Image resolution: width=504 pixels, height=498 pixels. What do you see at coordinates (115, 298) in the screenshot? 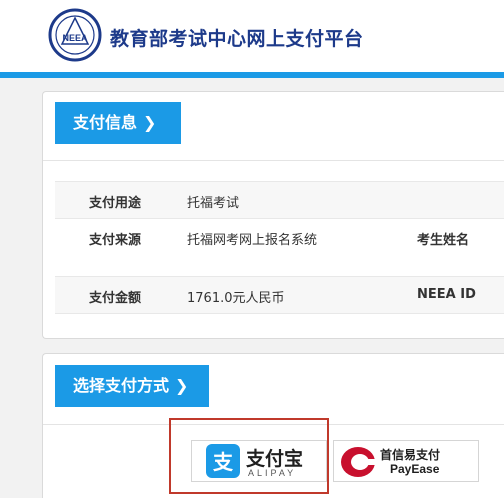
I see `amount-label: 支付金额` at bounding box center [115, 298].